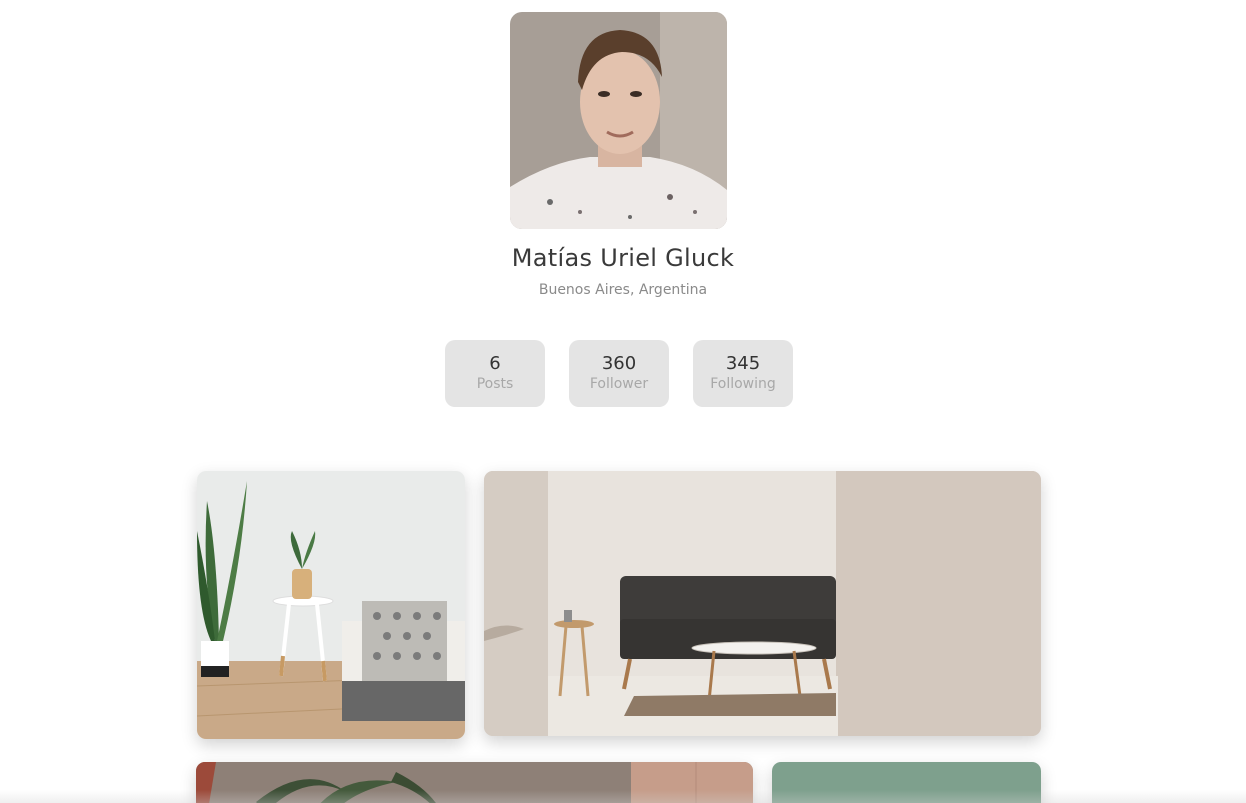 Image resolution: width=1246 pixels, height=803 pixels. I want to click on profile-location: Buenos Aires, Argentina, so click(623, 290).